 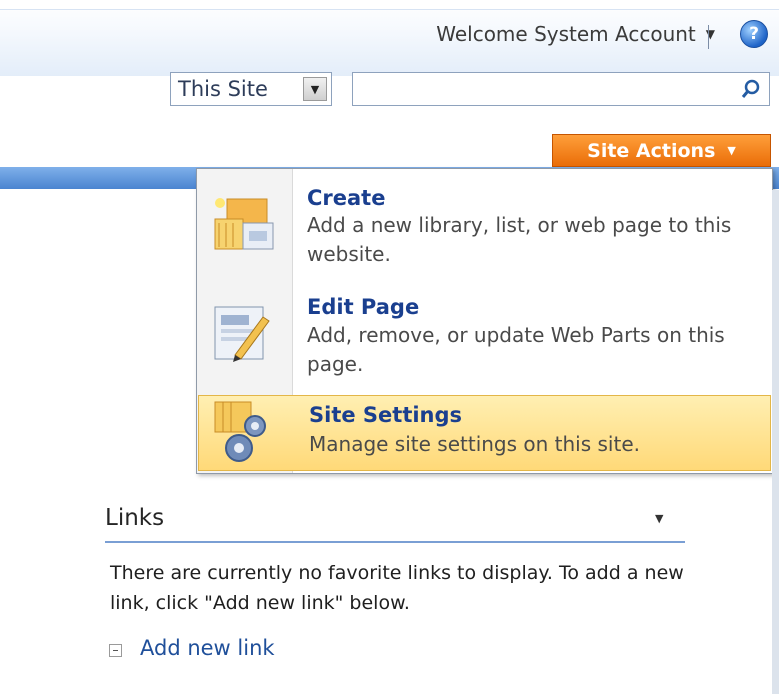 I want to click on links-webpart-title: Links, so click(x=135, y=518).